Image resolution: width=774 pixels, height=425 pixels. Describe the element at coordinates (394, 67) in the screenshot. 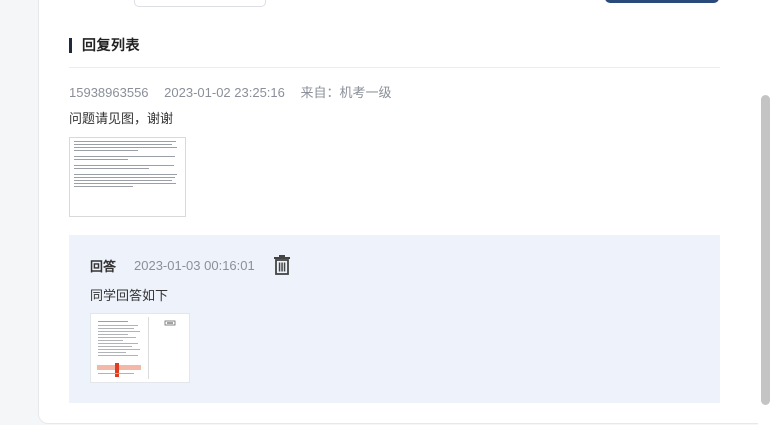

I see `divider` at that location.